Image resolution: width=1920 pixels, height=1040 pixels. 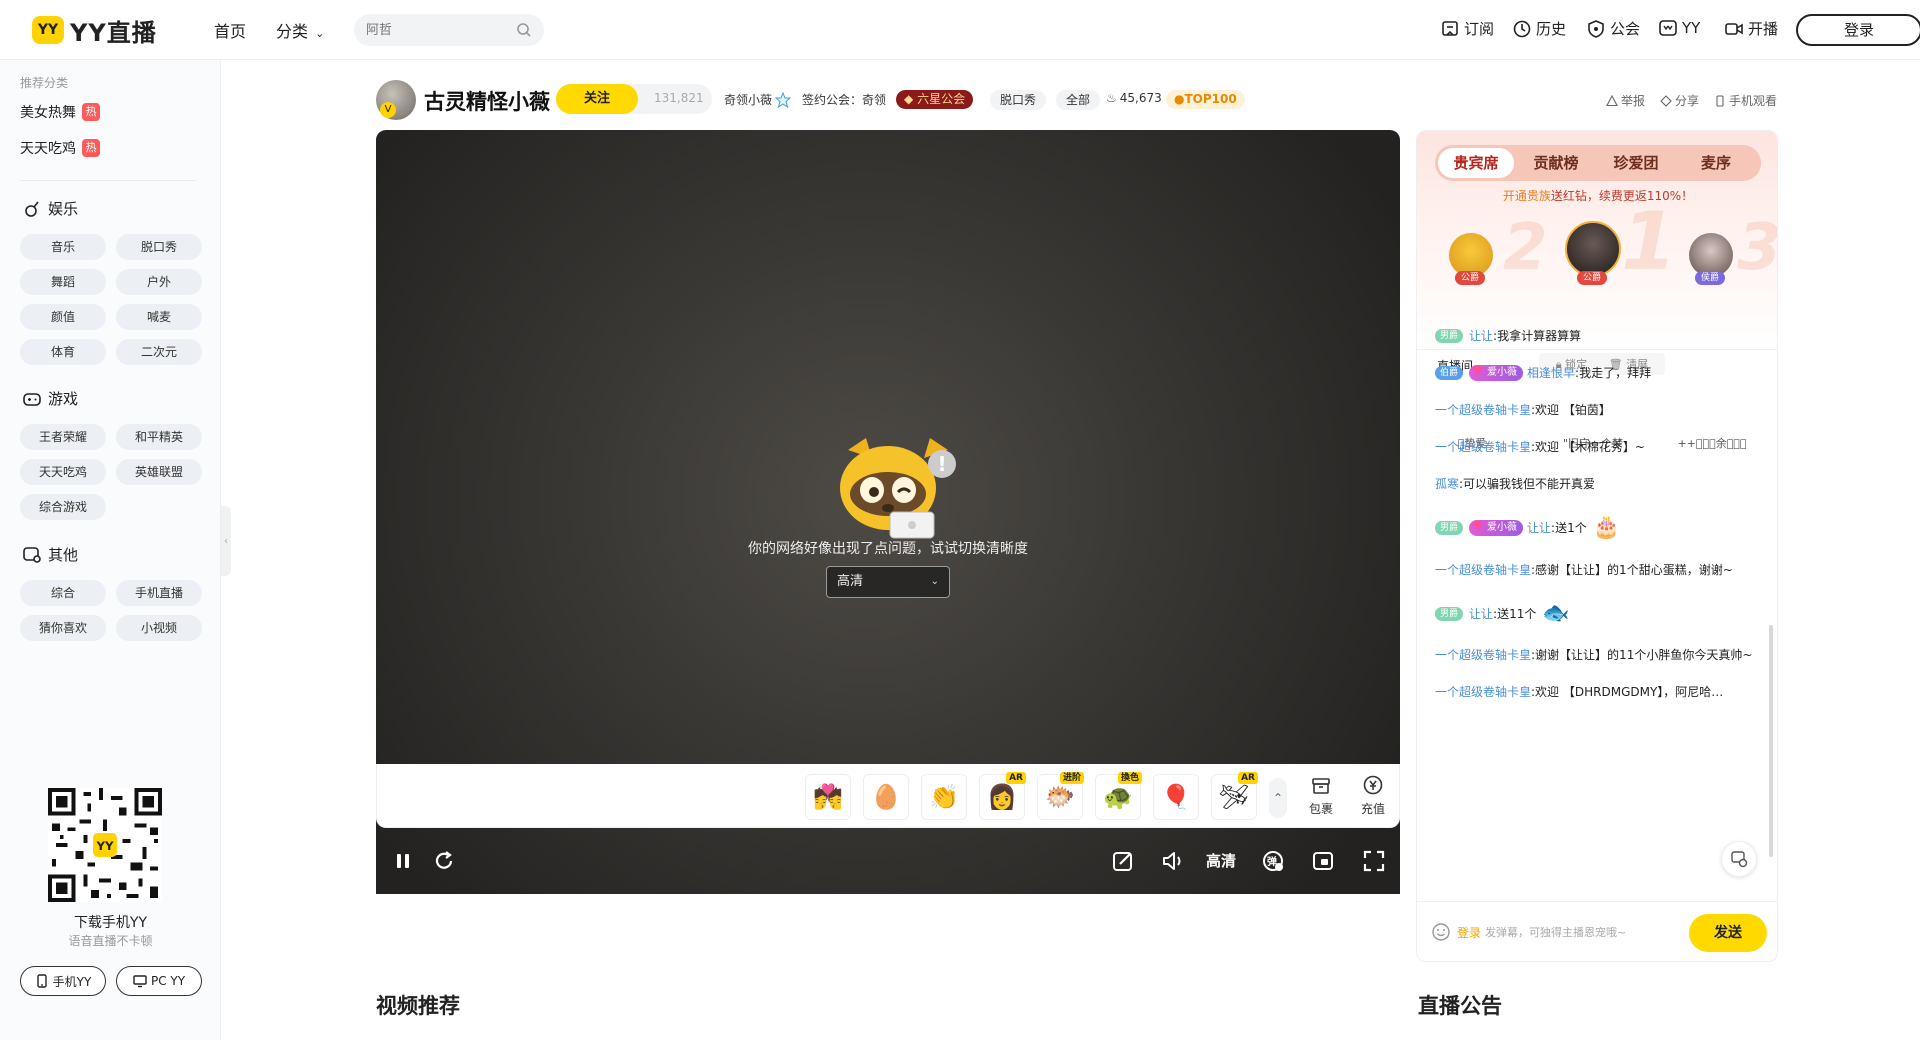 What do you see at coordinates (1078, 100) in the screenshot?
I see `category-tag: 全部` at bounding box center [1078, 100].